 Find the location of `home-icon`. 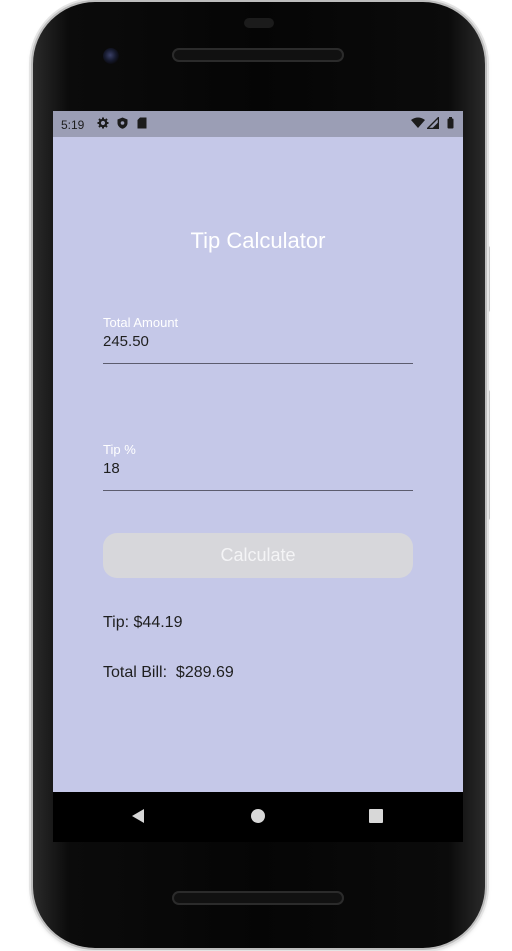

home-icon is located at coordinates (258, 816).